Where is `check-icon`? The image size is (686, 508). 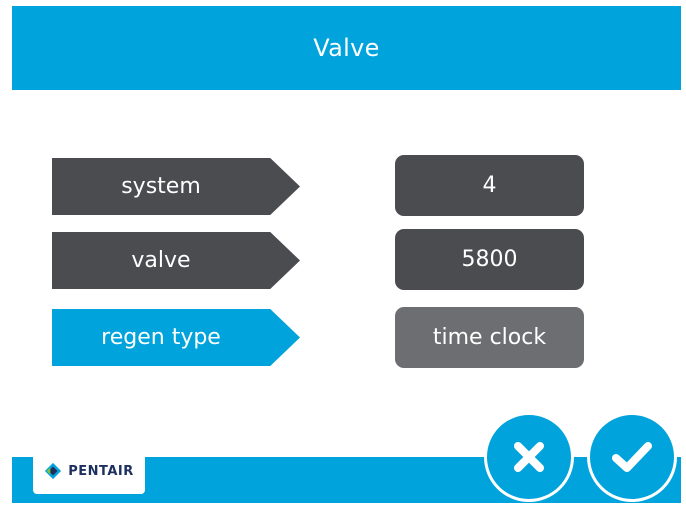
check-icon is located at coordinates (632, 457).